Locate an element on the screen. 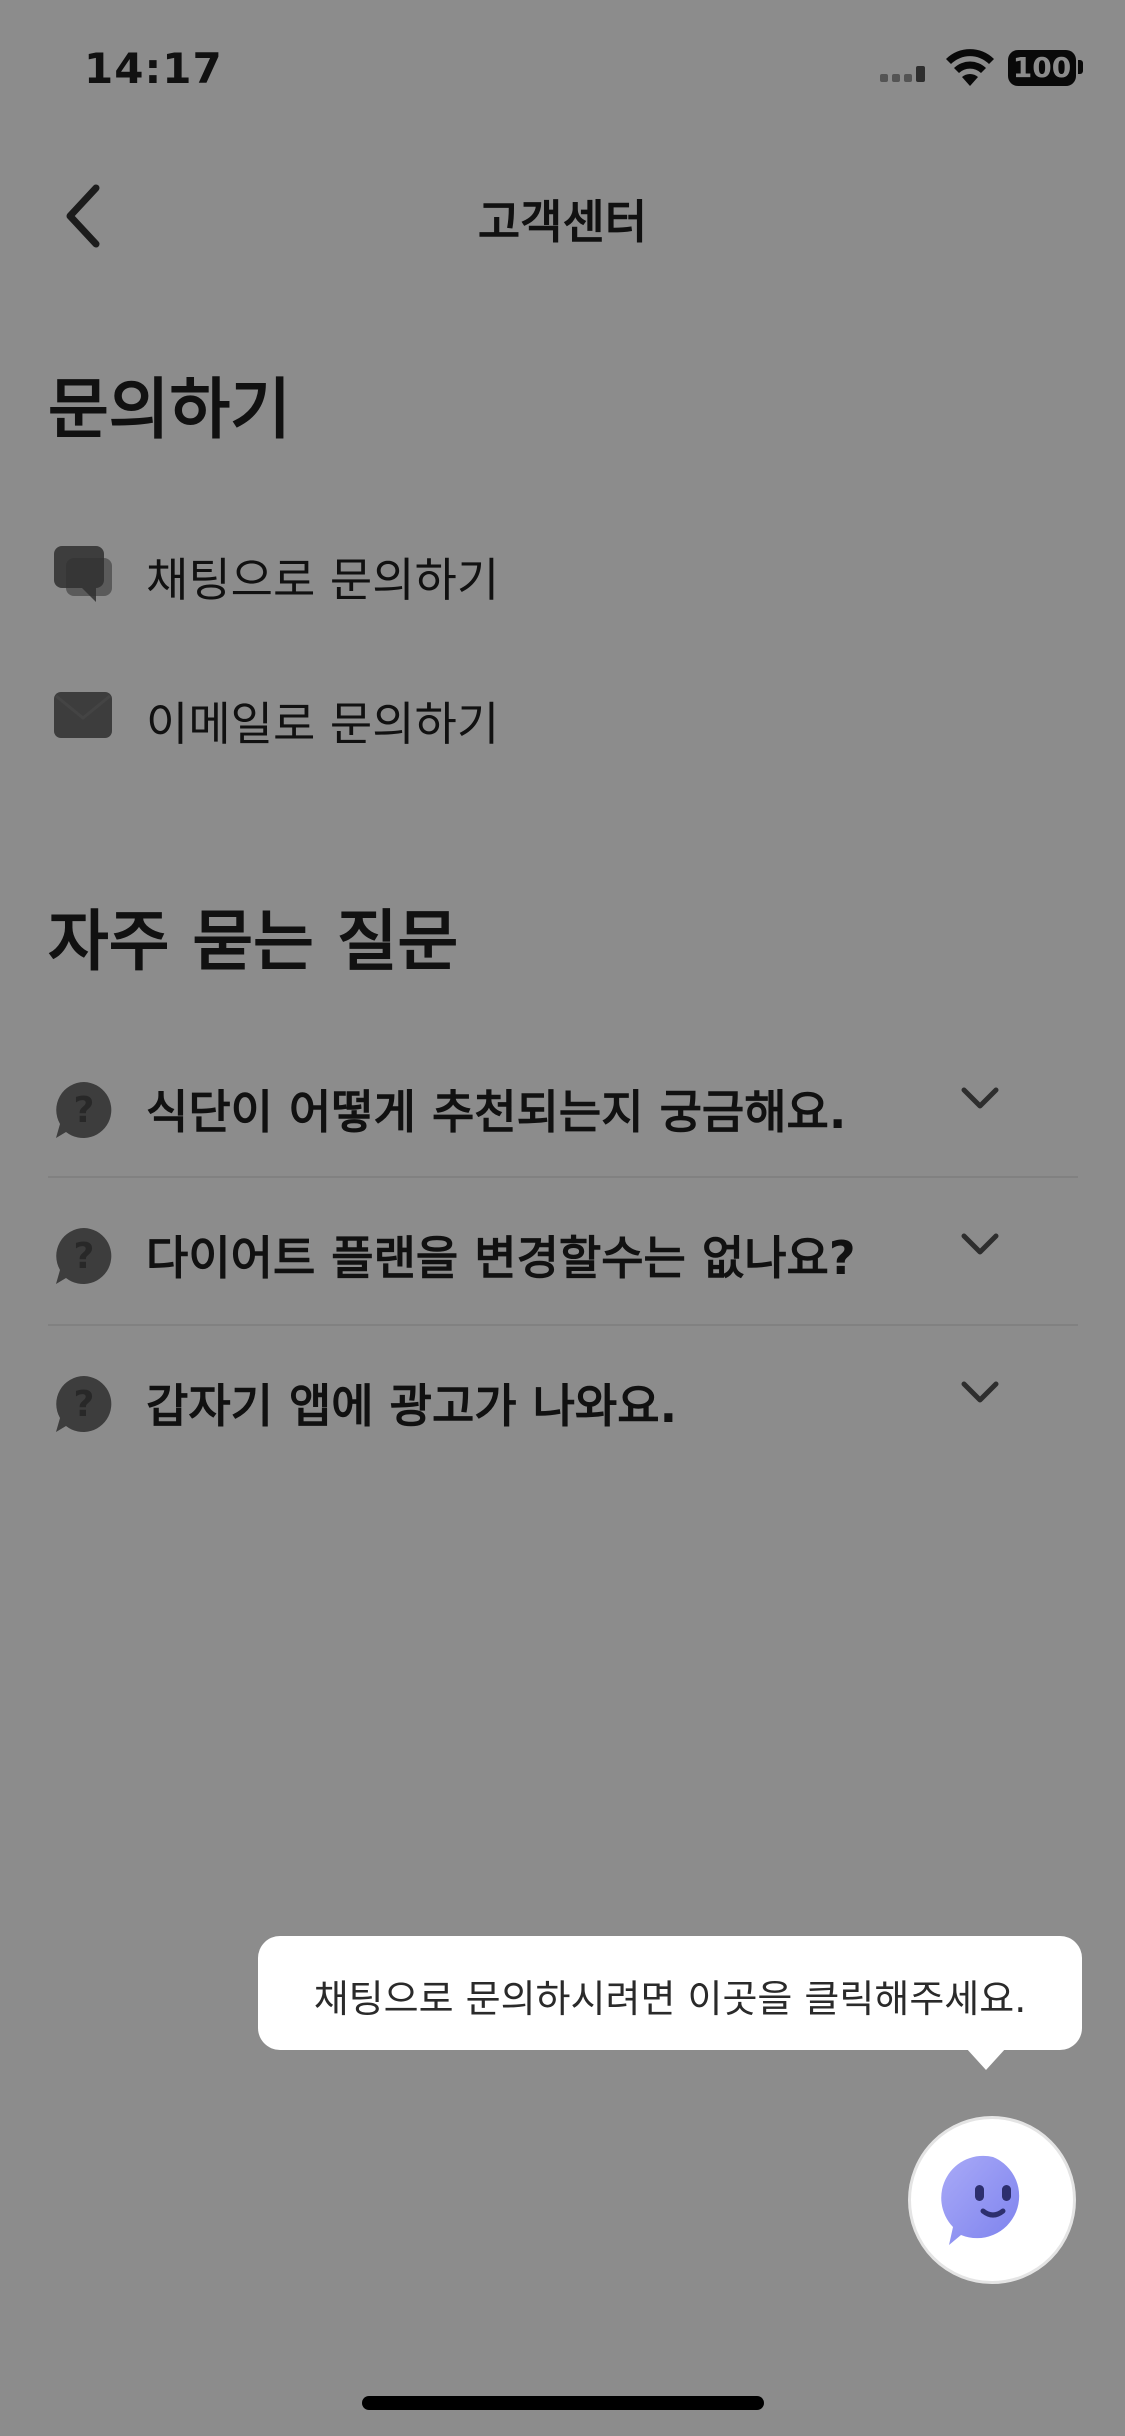  tooltip-text: 채팅으로 문의하시려면 이곳을 클릭해주세요. is located at coordinates (670, 1999).